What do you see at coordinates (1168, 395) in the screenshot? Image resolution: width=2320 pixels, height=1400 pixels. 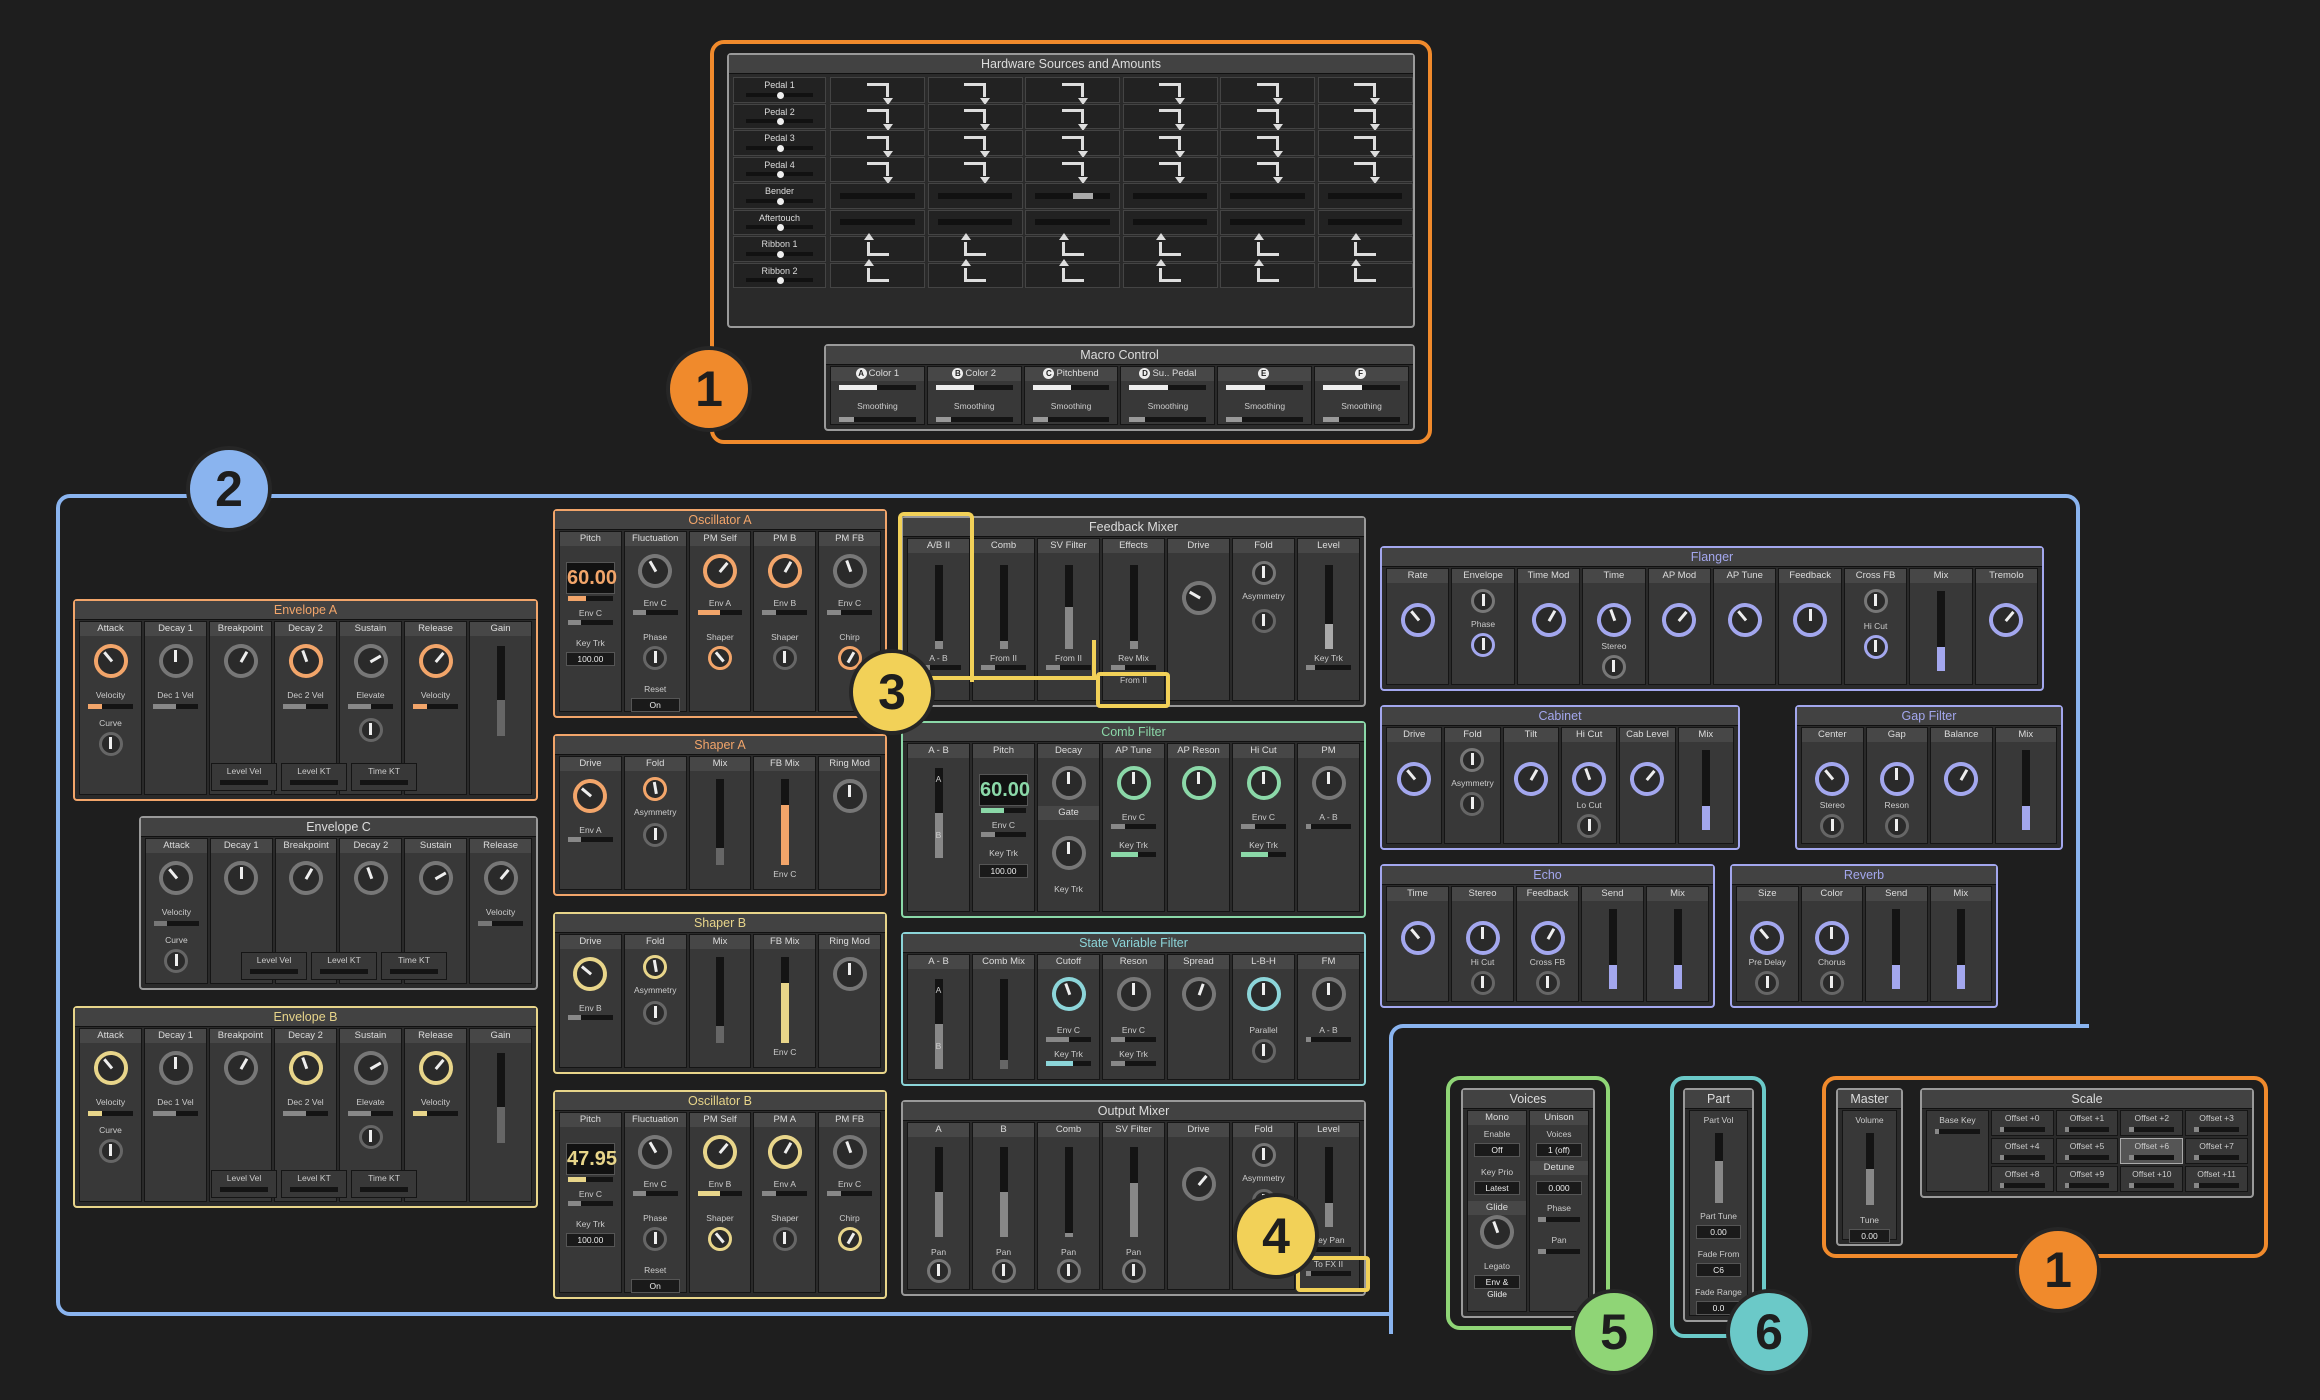 I see `macro-d: D Su.. Pedal Smoothing` at bounding box center [1168, 395].